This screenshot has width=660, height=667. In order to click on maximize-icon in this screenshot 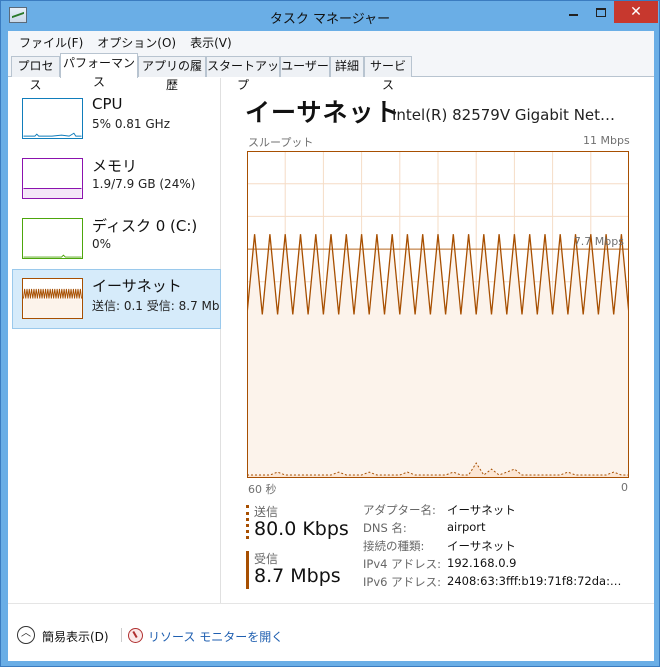, I will do `click(601, 12)`.